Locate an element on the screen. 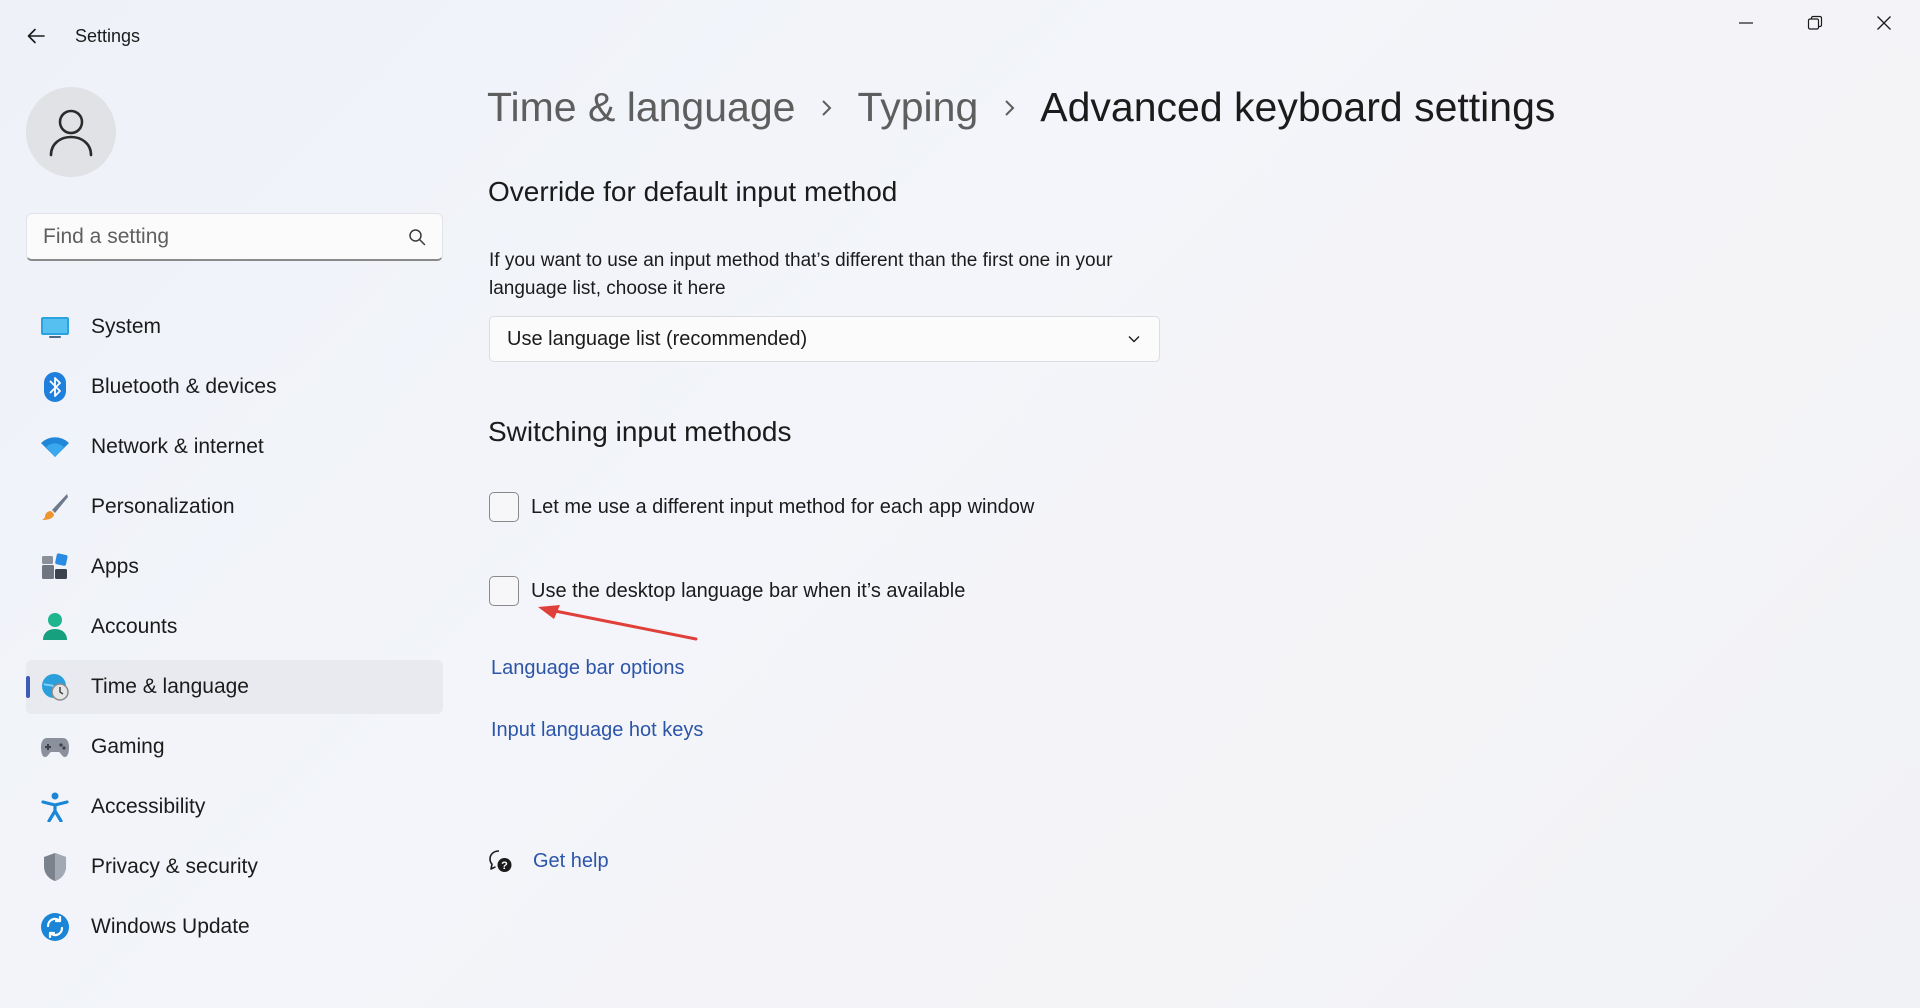  annotation-arrow is located at coordinates (618, 623).